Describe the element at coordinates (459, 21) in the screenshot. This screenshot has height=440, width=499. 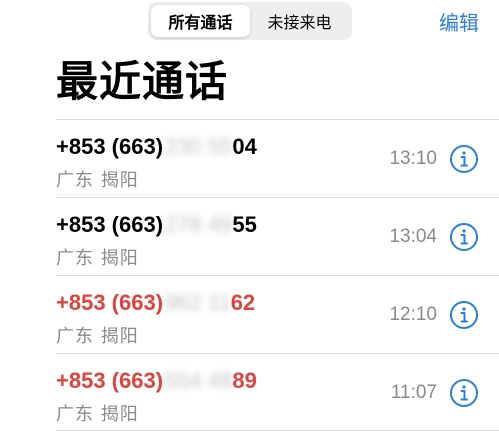
I see `edit-button: 编辑` at that location.